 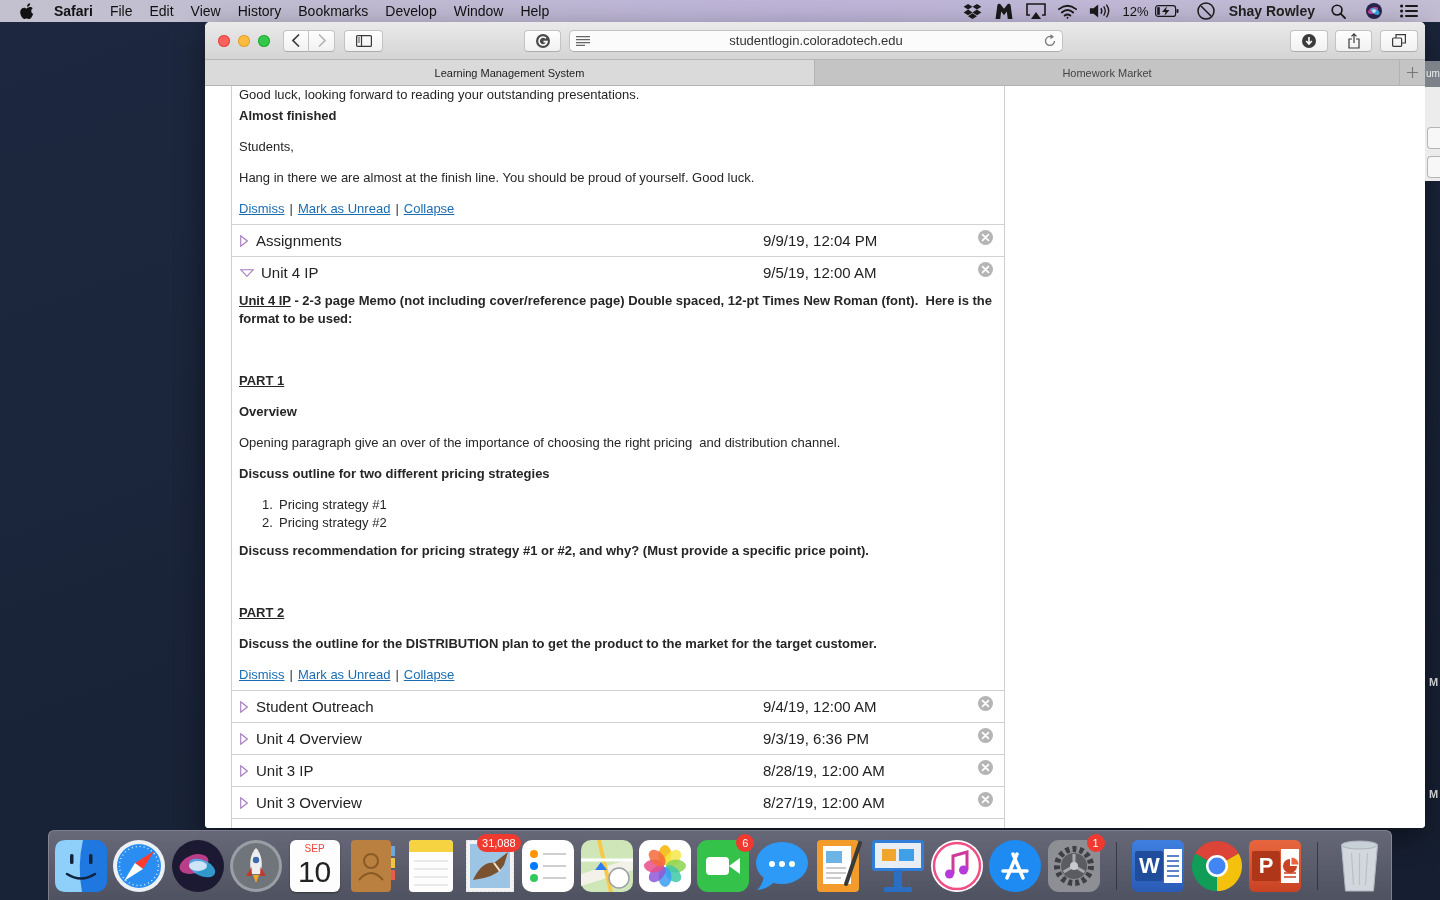 What do you see at coordinates (314, 865) in the screenshot?
I see `calendar-tile: SEP 10` at bounding box center [314, 865].